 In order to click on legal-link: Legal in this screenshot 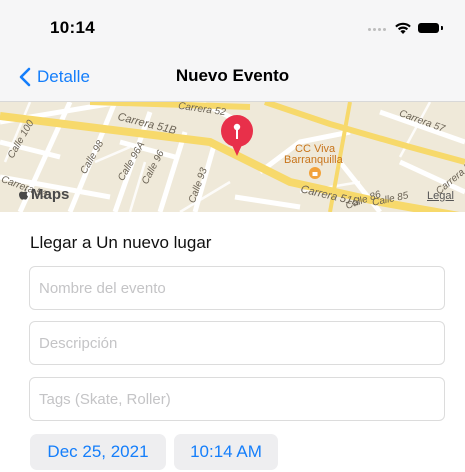, I will do `click(440, 196)`.